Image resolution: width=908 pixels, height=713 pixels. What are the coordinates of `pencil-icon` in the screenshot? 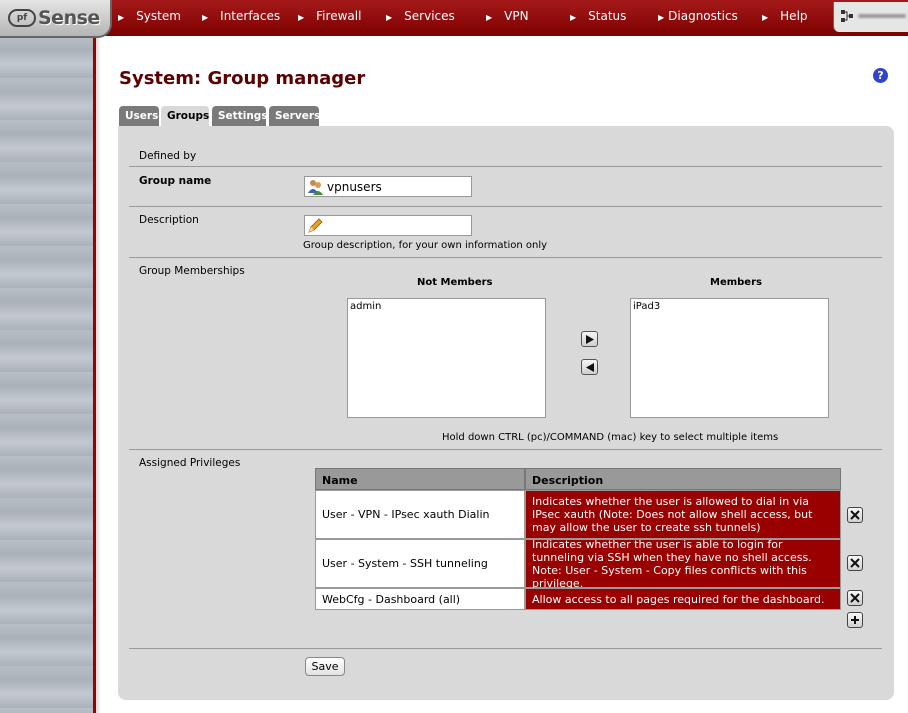 It's located at (315, 225).